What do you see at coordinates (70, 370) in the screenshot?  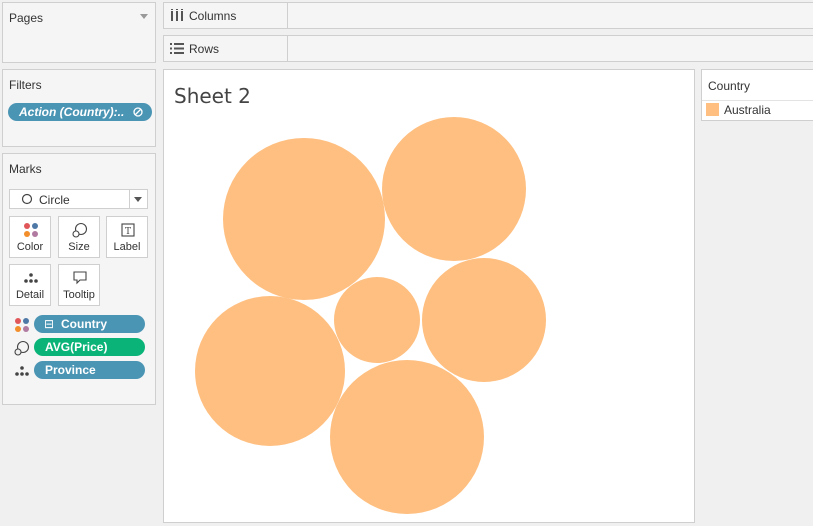 I see `marks-card-label: Province` at bounding box center [70, 370].